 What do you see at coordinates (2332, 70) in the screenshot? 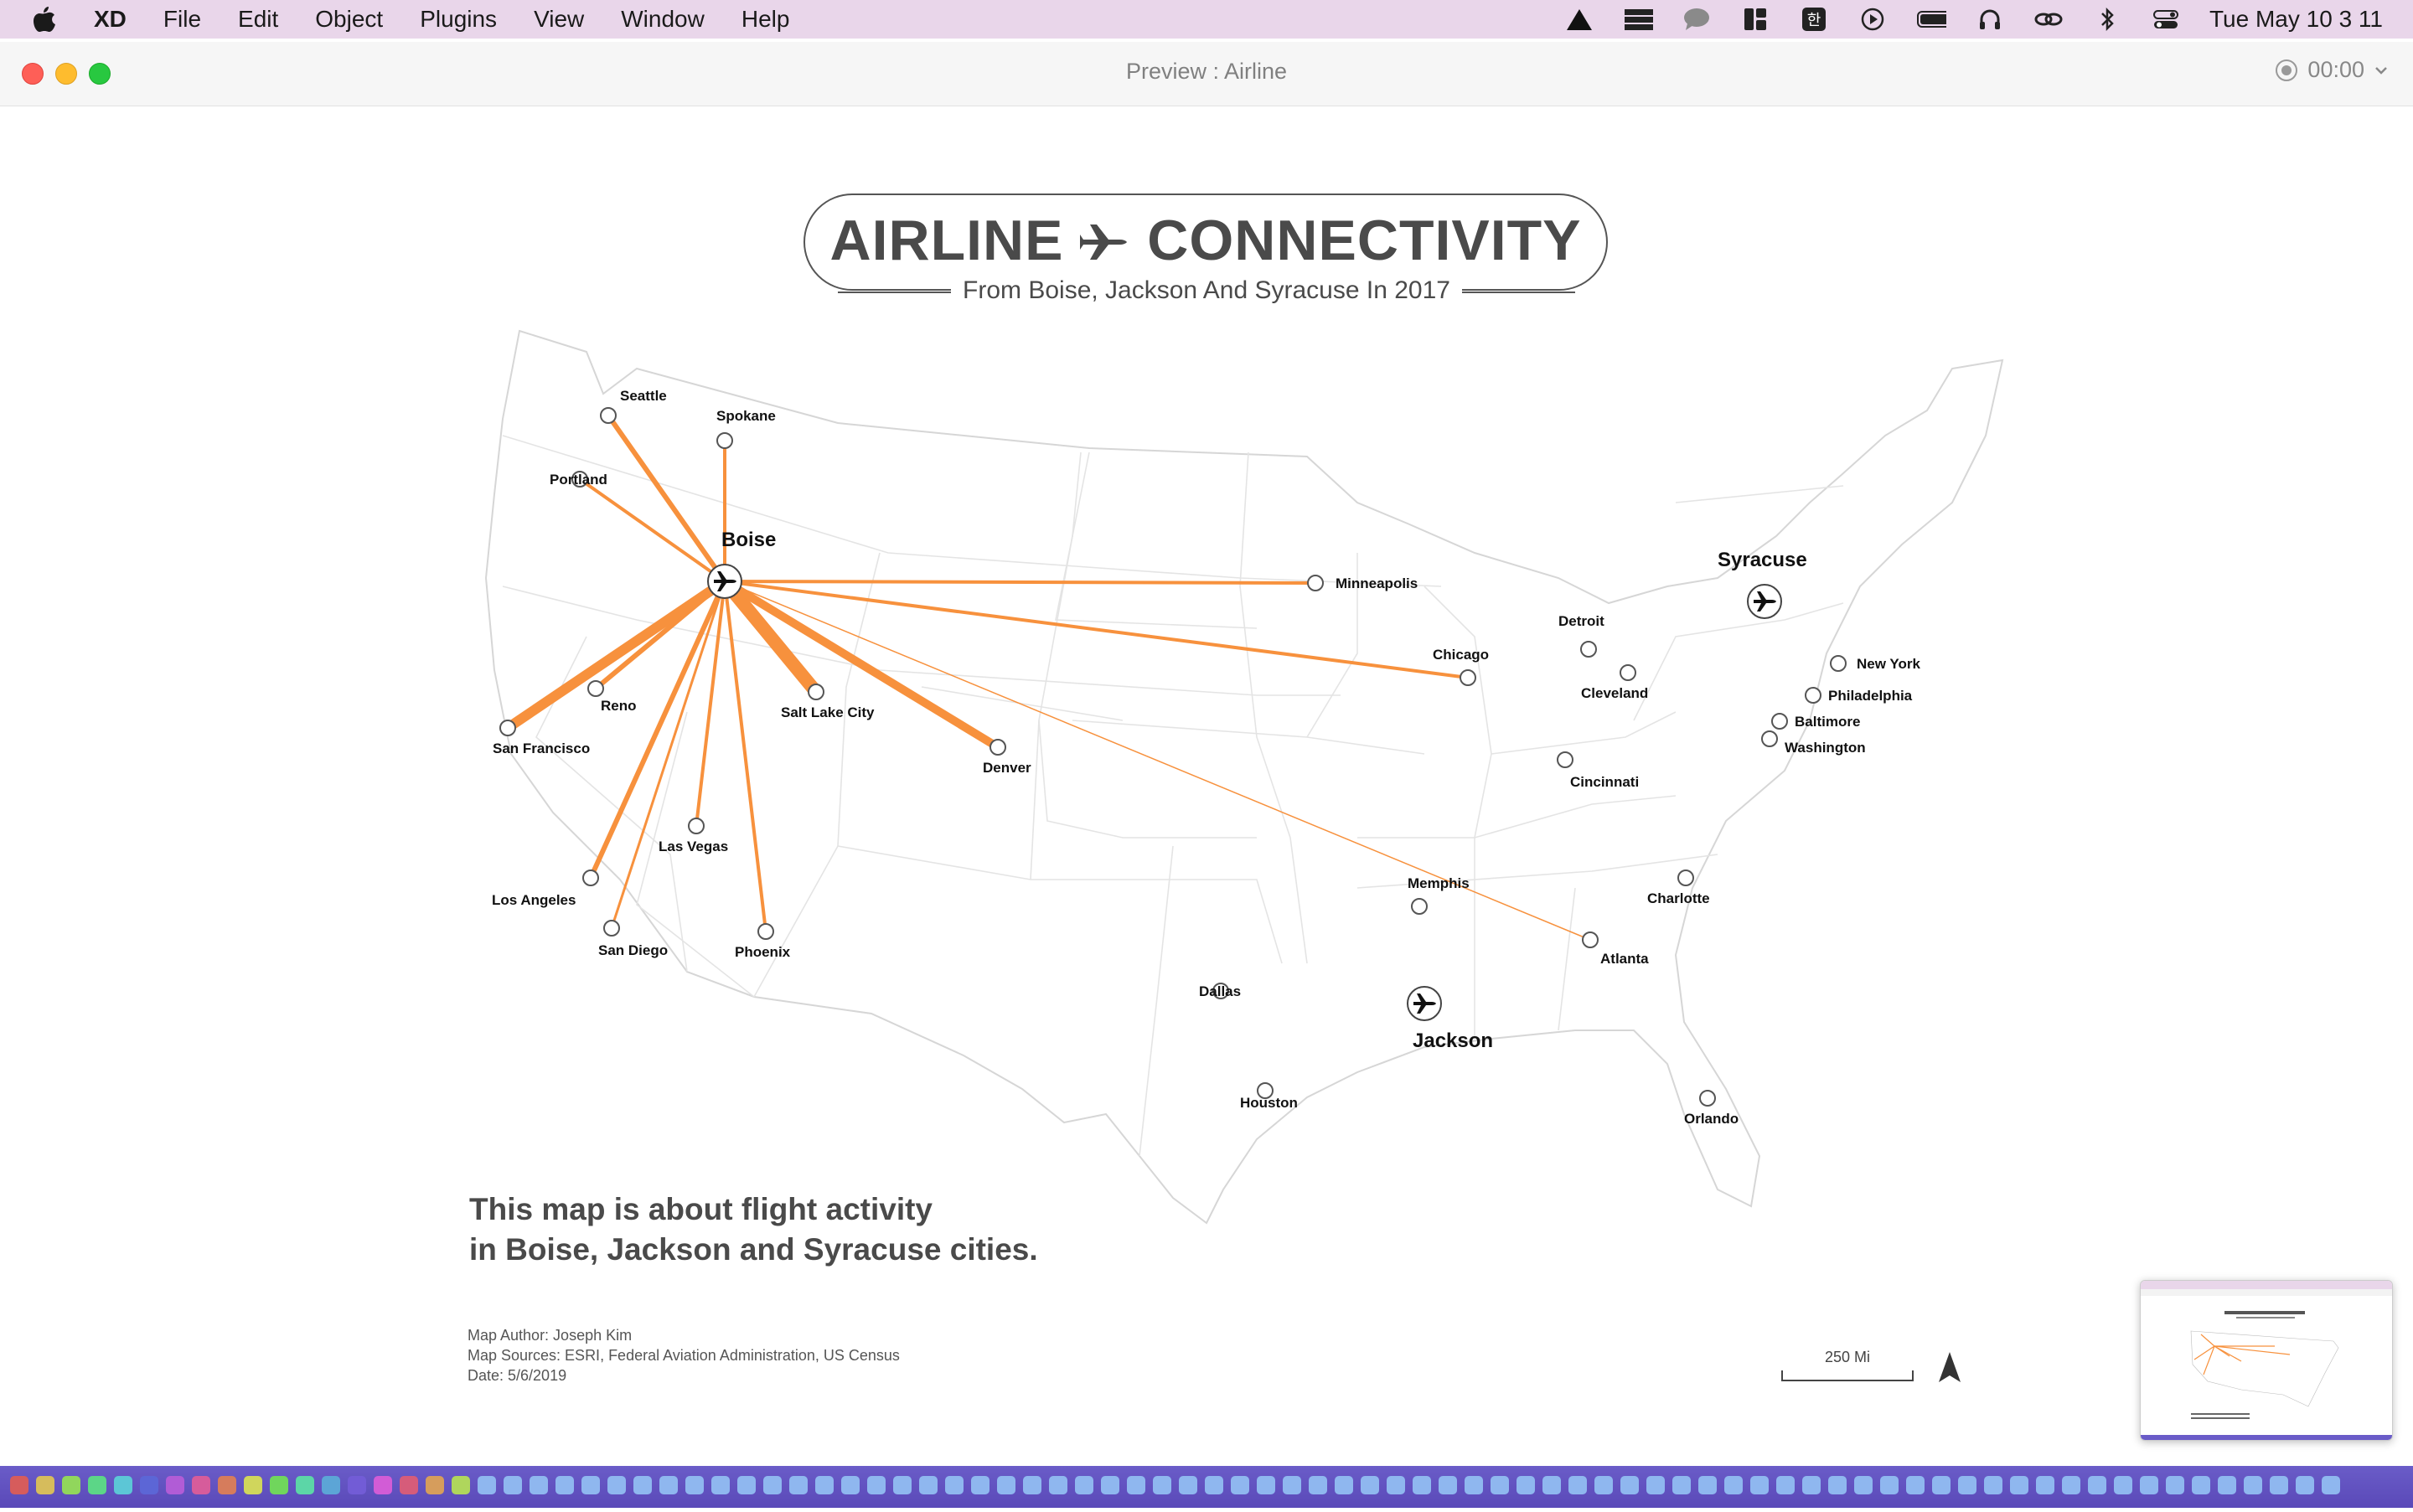
I see `record-control: 00:00` at bounding box center [2332, 70].